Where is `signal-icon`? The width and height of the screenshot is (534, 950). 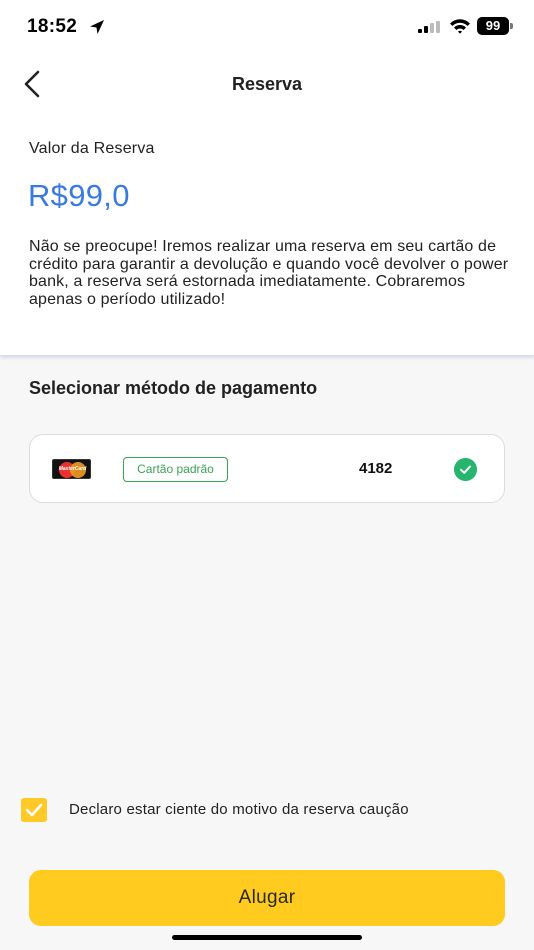
signal-icon is located at coordinates (429, 27).